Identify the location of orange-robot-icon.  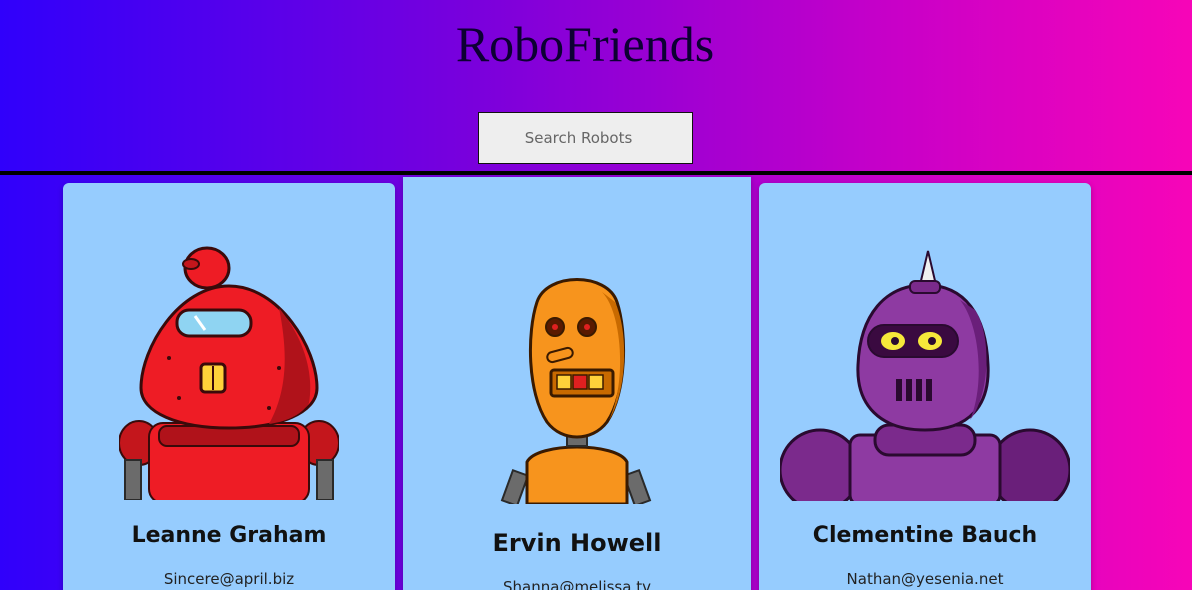
(576, 391).